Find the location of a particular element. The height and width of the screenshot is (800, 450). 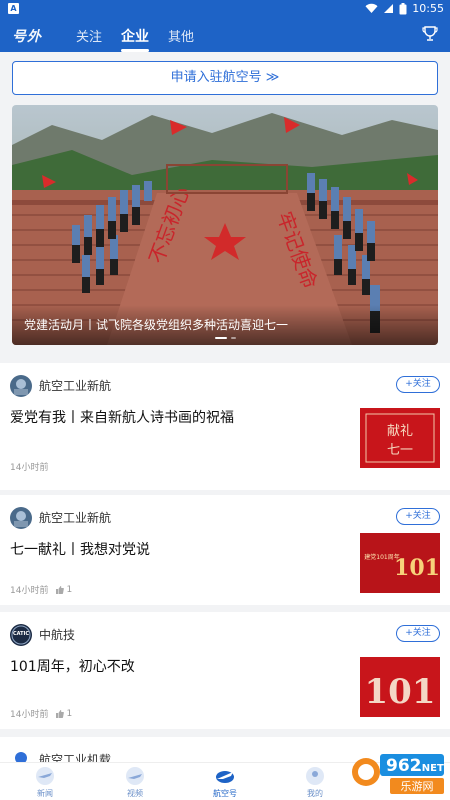

site-watermark: 962 .NET 乐游网 is located at coordinates (398, 772).